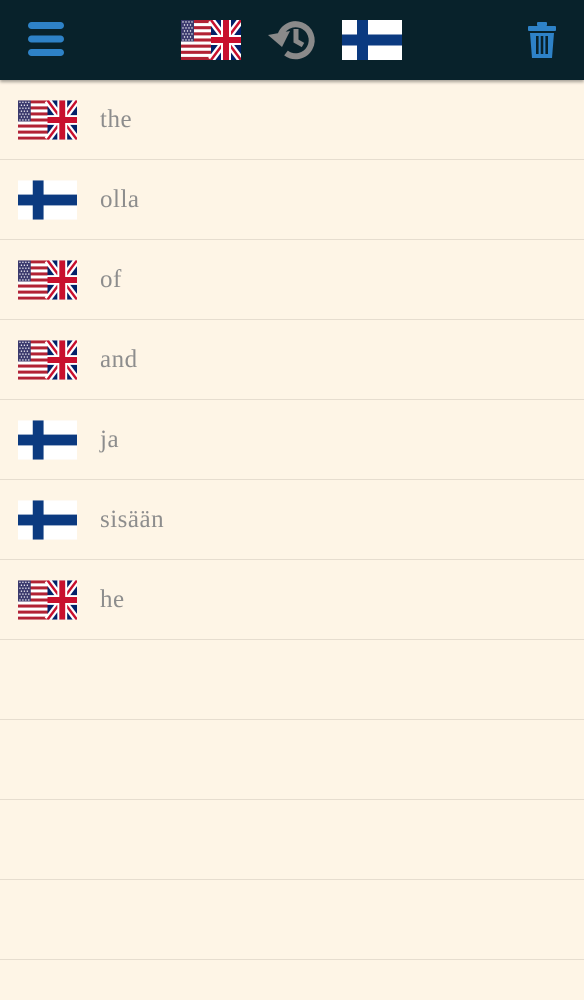 Image resolution: width=584 pixels, height=1000 pixels. What do you see at coordinates (116, 119) in the screenshot?
I see `word-label: the` at bounding box center [116, 119].